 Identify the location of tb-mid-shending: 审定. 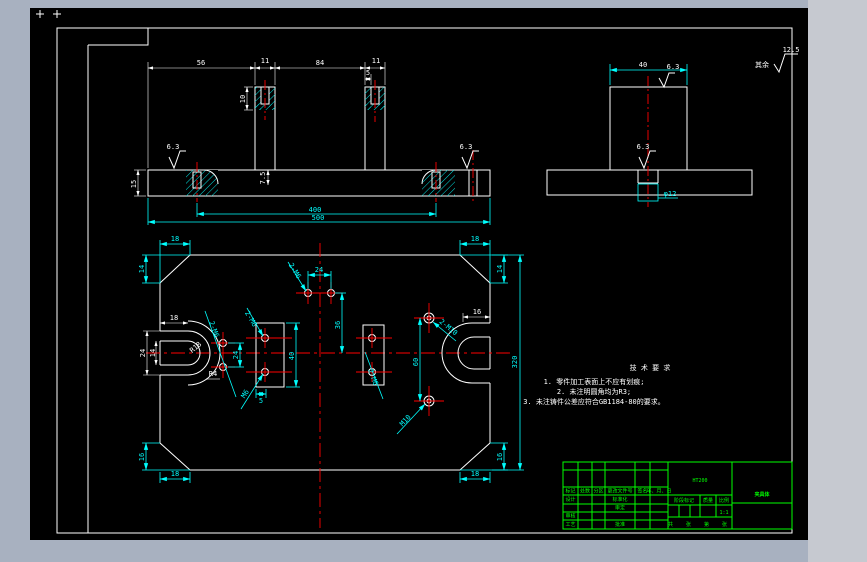
(620, 508).